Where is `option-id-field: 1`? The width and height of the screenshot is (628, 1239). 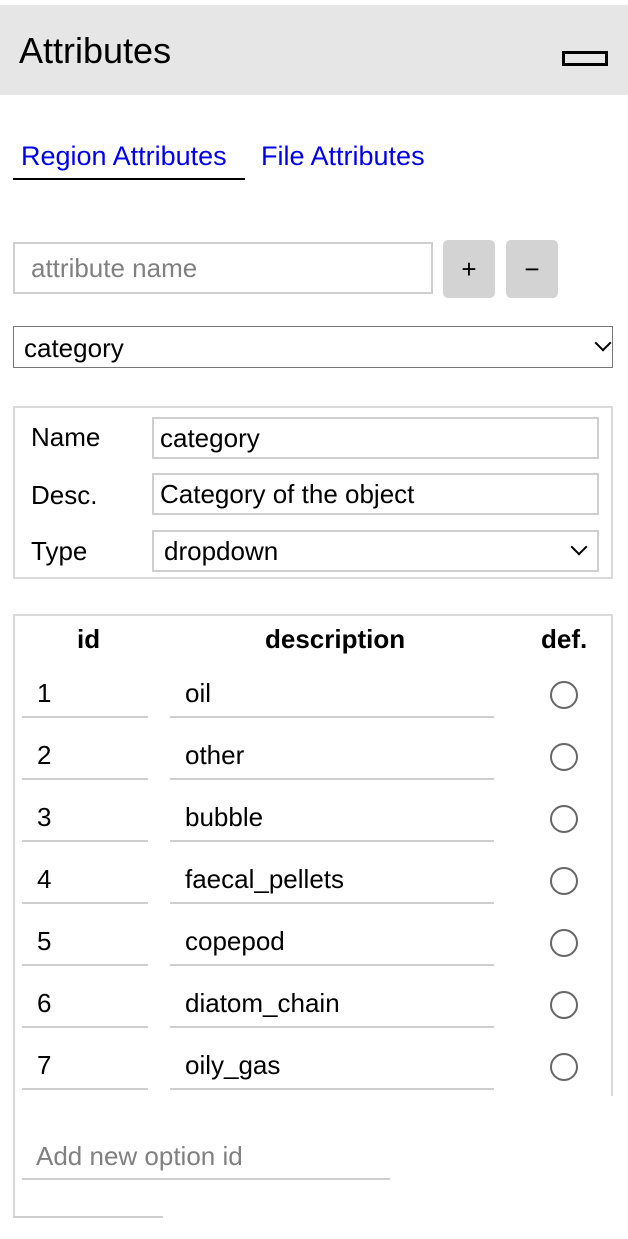 option-id-field: 1 is located at coordinates (44, 693).